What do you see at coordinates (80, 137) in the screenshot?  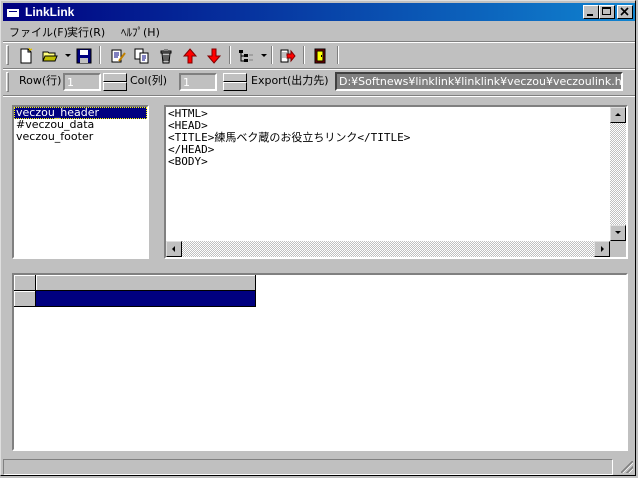 I see `list-item: veczou_footer` at bounding box center [80, 137].